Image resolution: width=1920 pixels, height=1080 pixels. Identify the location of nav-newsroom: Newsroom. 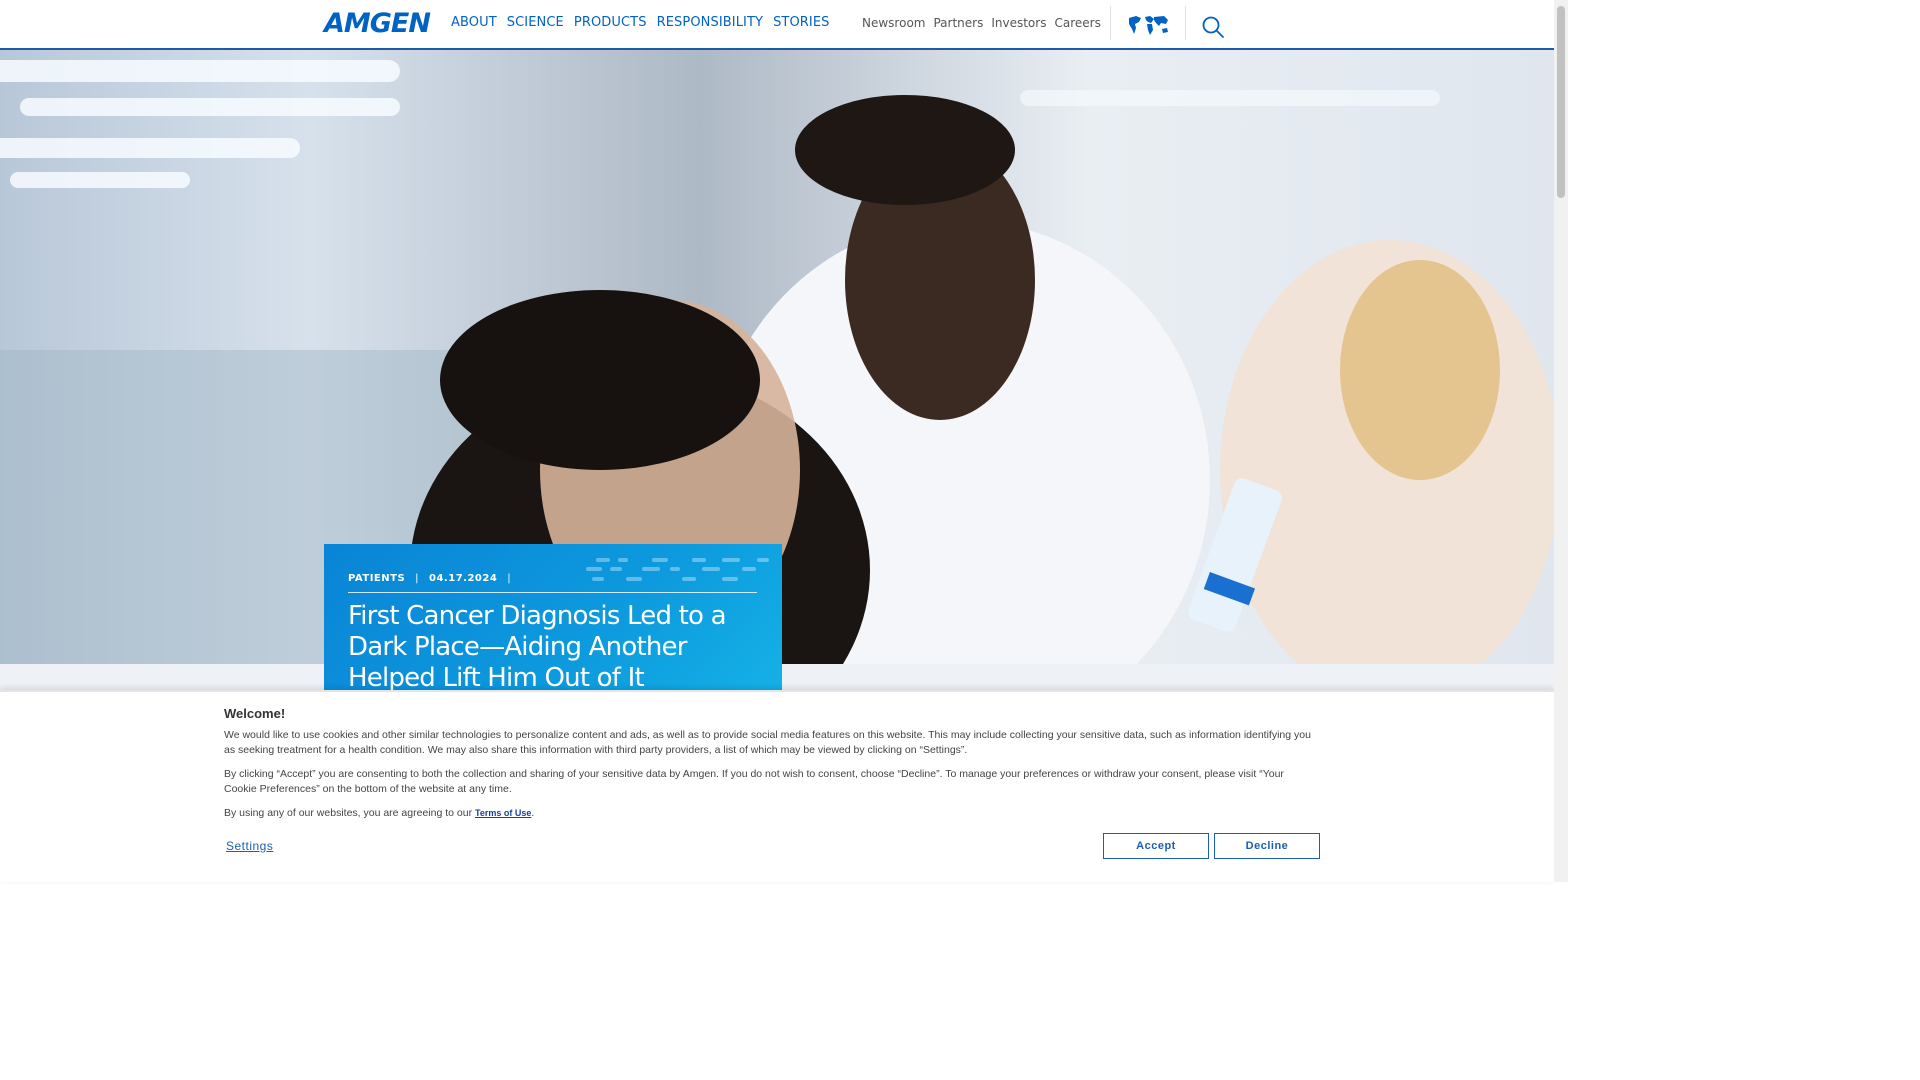
(893, 23).